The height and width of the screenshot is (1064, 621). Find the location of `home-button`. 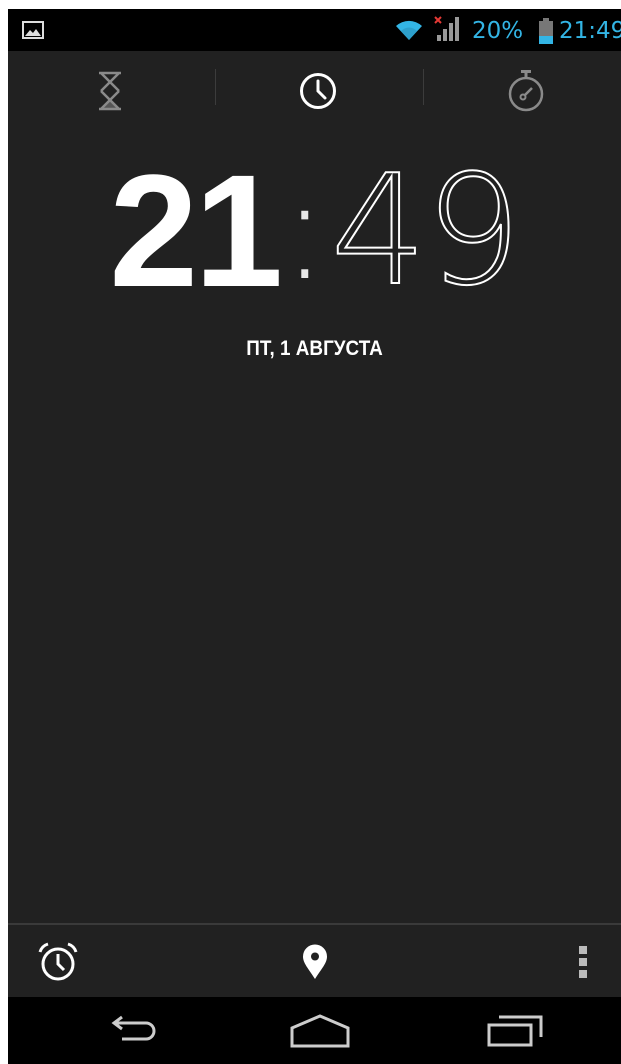

home-button is located at coordinates (320, 1030).